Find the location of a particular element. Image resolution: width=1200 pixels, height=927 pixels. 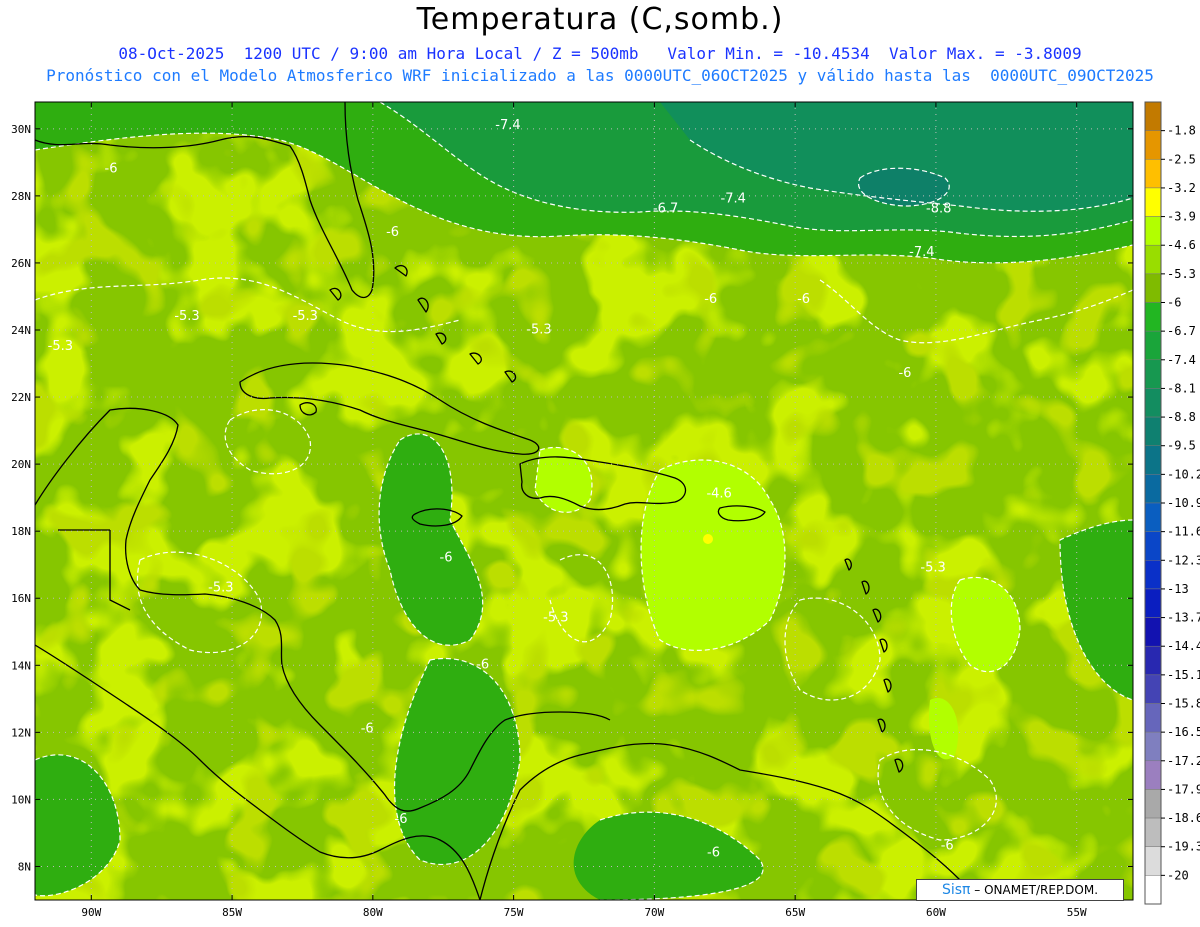

lat-tick-label: 16N is located at coordinates (21, 598).